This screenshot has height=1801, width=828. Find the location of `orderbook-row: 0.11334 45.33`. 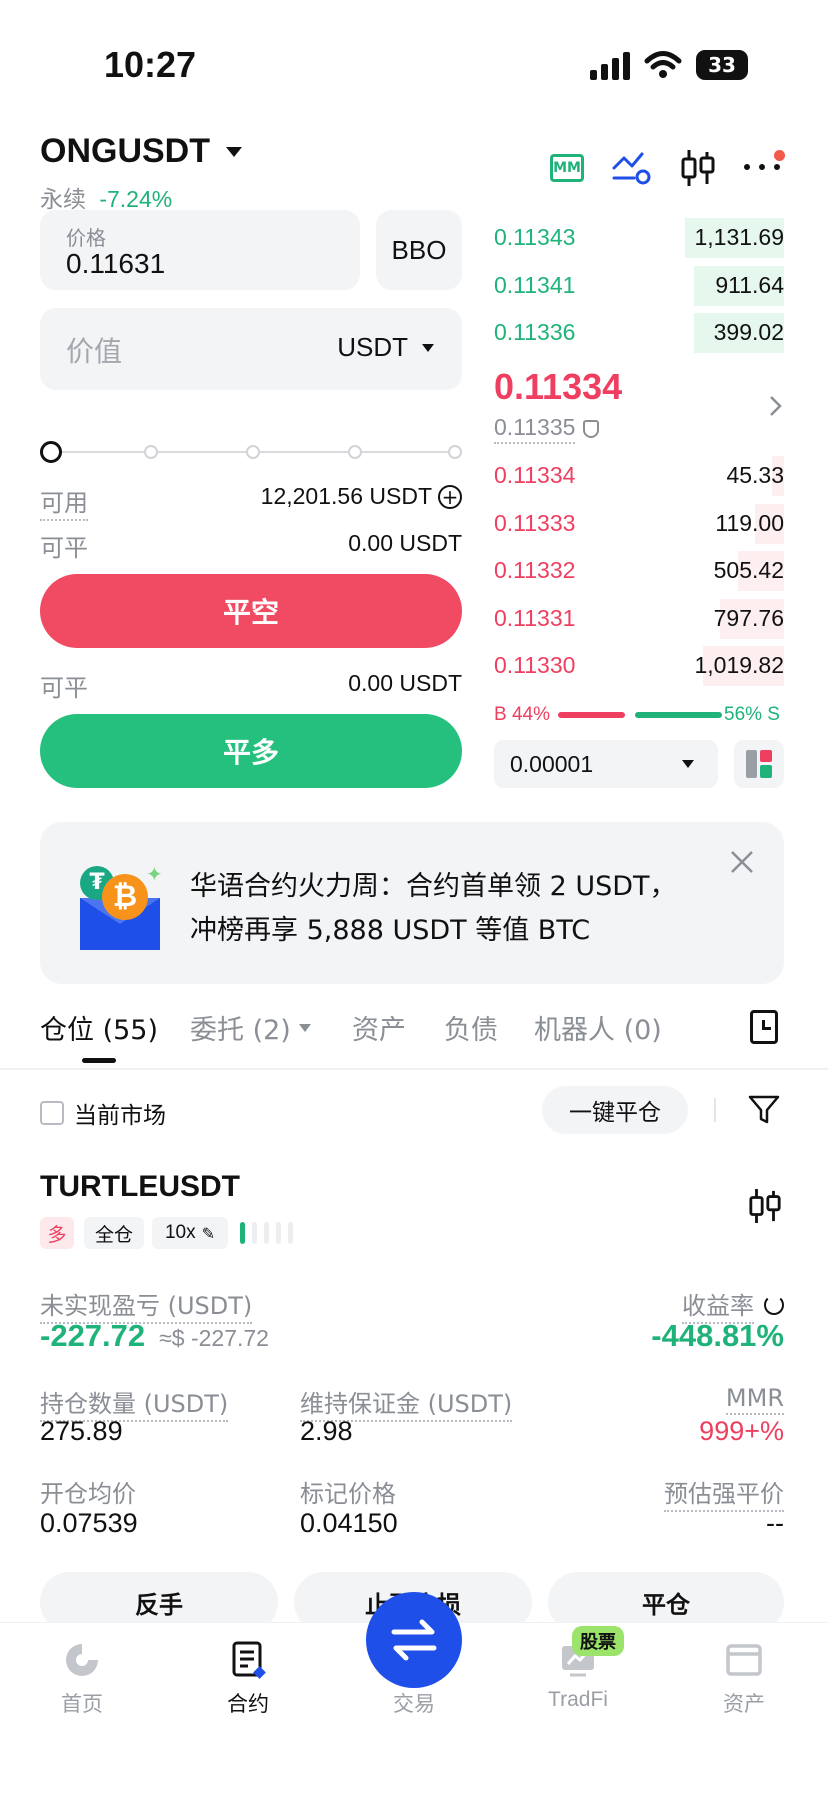

orderbook-row: 0.11334 45.33 is located at coordinates (639, 476).